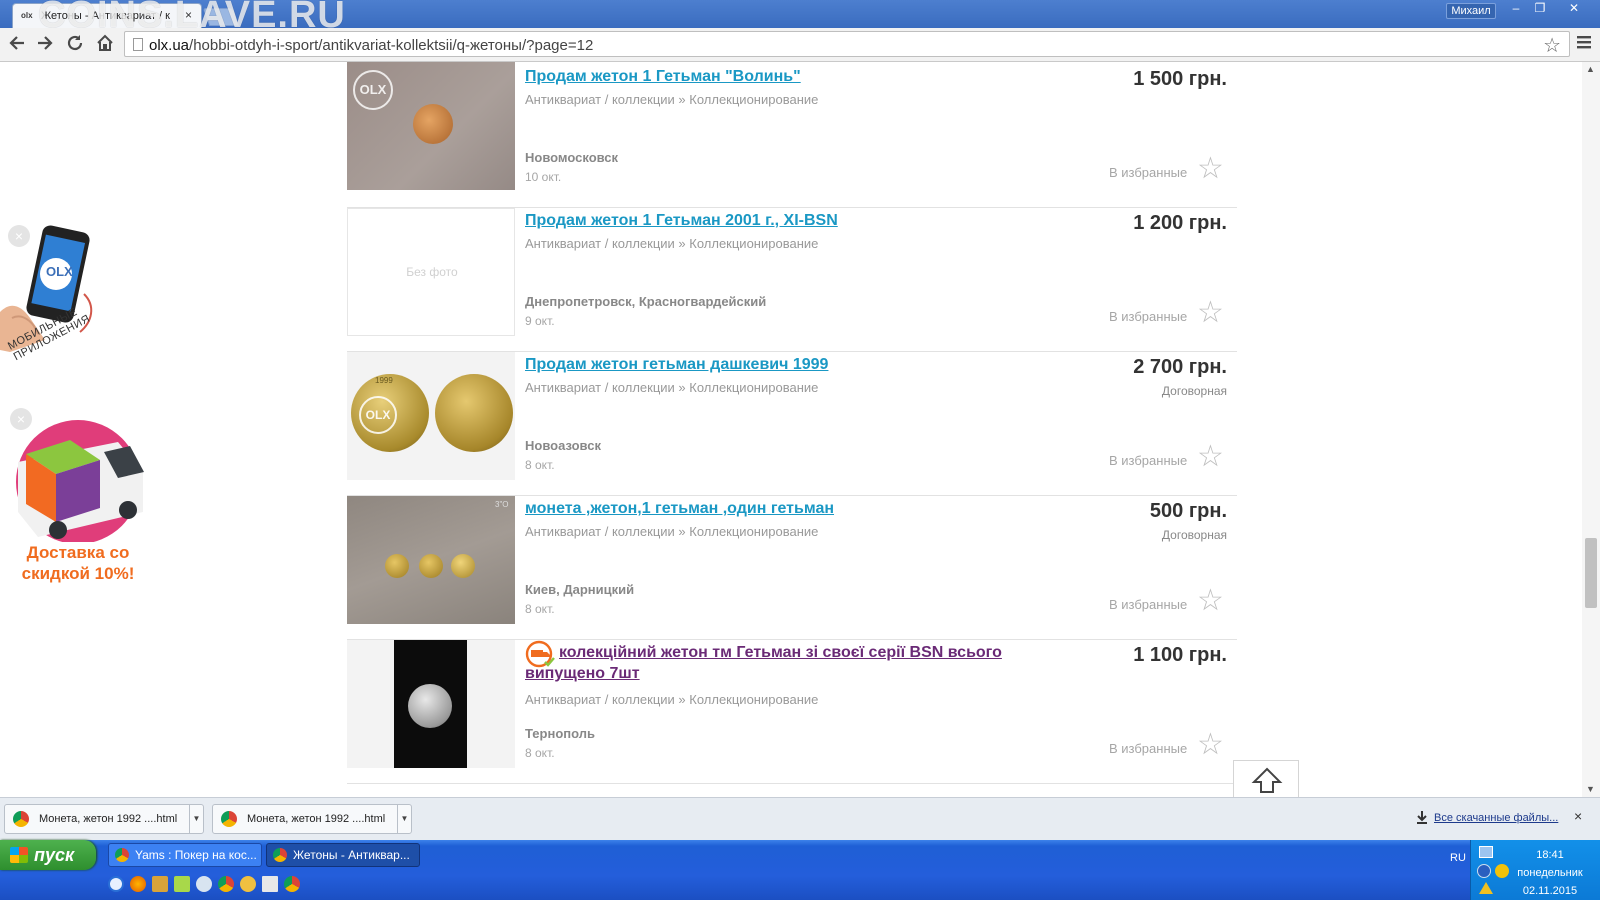  What do you see at coordinates (270, 884) in the screenshot?
I see `paint-icon` at bounding box center [270, 884].